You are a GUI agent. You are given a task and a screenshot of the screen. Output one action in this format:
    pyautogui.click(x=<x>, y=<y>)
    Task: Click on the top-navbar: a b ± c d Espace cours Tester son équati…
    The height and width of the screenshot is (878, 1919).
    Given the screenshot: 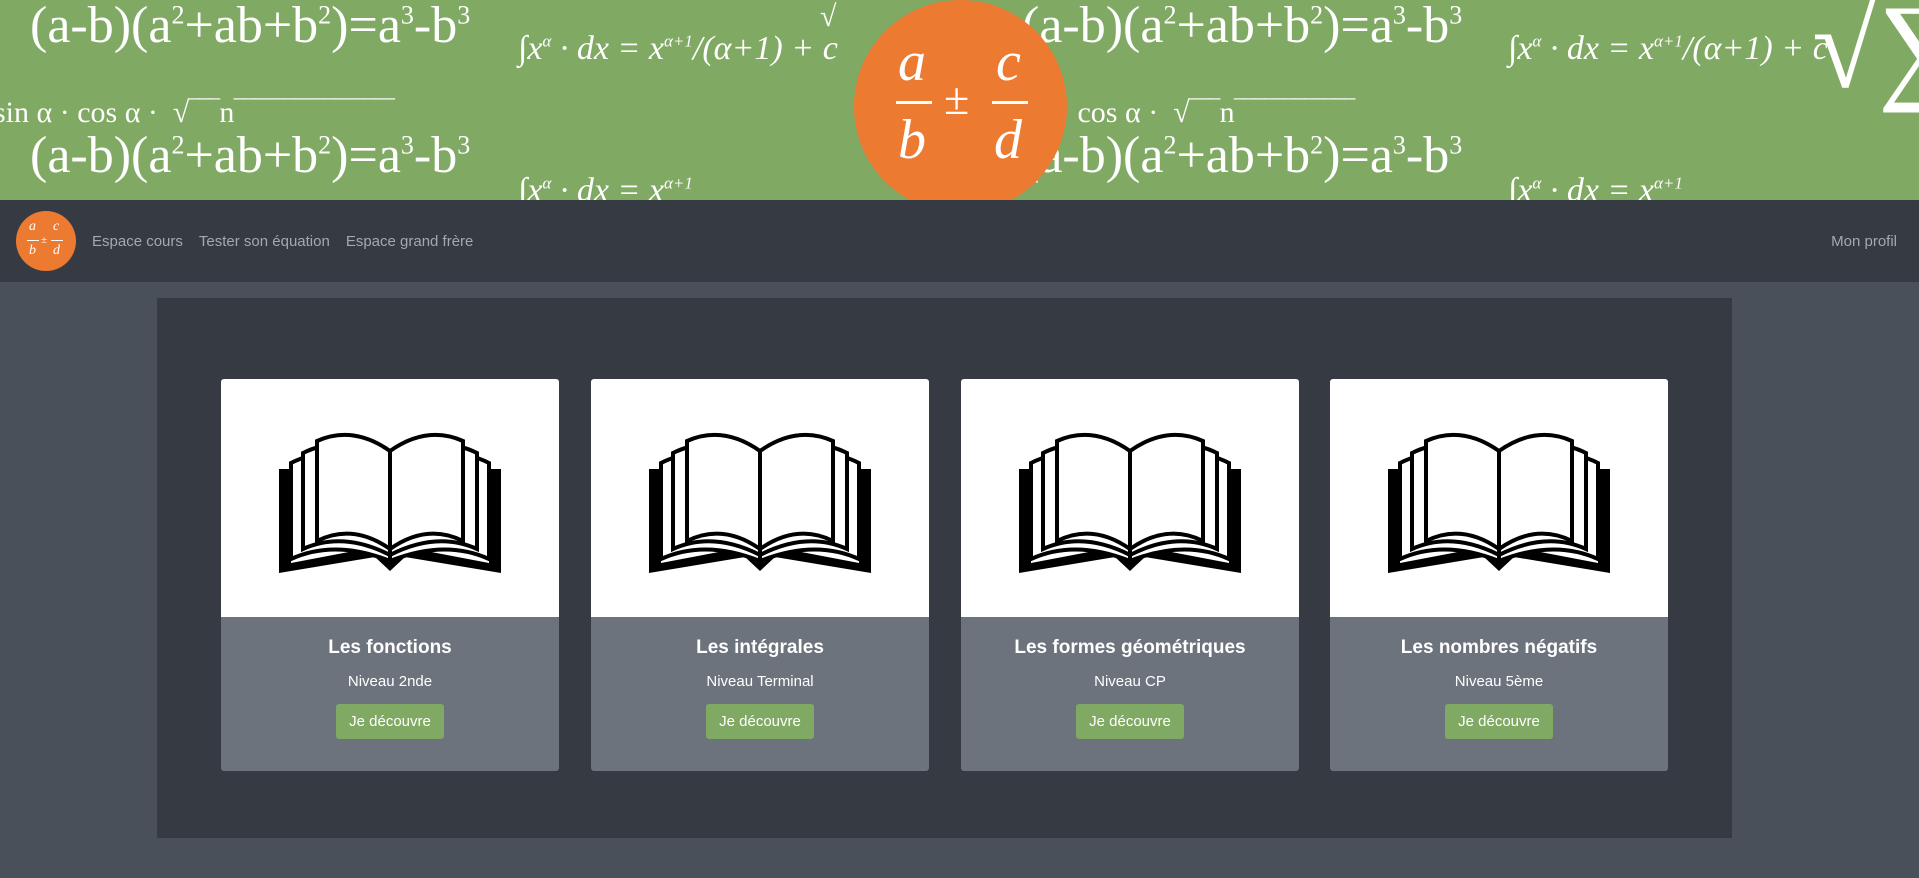 What is the action you would take?
    pyautogui.click(x=959, y=241)
    